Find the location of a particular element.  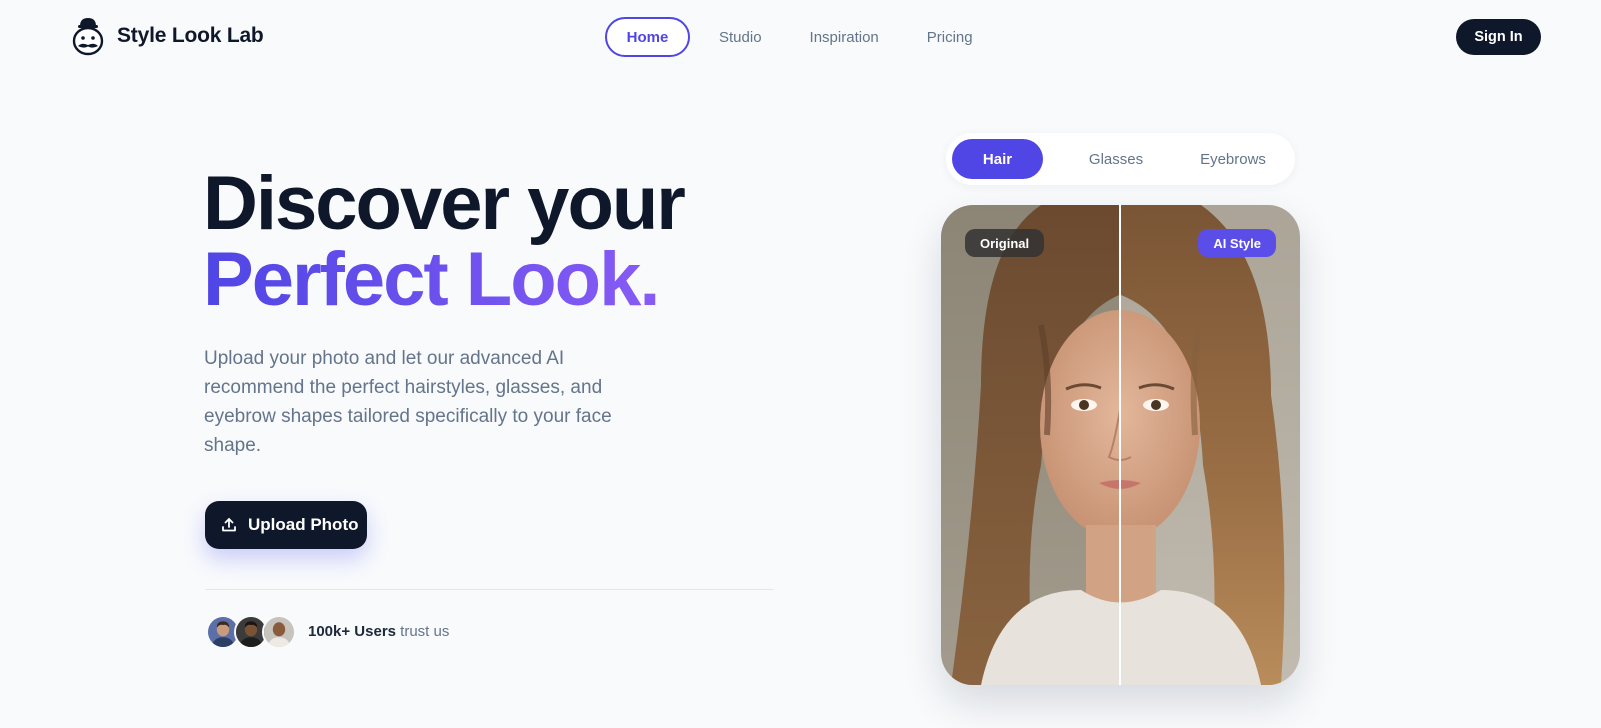

trust-count: 100k+ Users is located at coordinates (352, 631).